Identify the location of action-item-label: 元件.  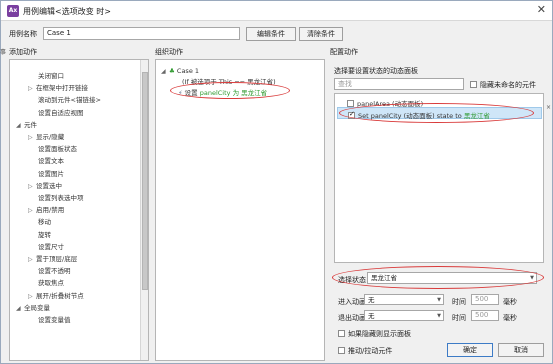
(30, 124).